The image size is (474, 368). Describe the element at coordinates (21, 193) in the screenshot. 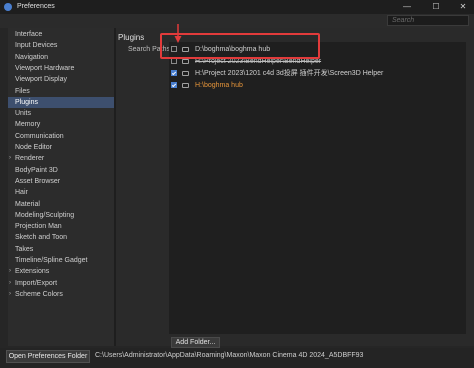

I see `sidebar-item-label: Hair` at that location.